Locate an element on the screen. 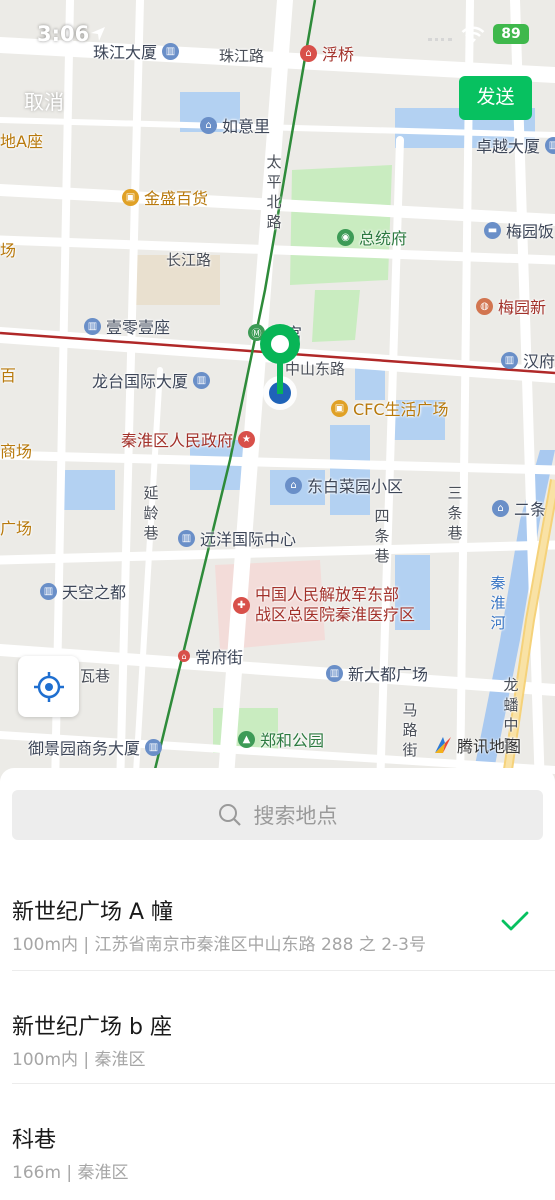  poi-zhenghe: ▲ 郑和公园 is located at coordinates (281, 739).